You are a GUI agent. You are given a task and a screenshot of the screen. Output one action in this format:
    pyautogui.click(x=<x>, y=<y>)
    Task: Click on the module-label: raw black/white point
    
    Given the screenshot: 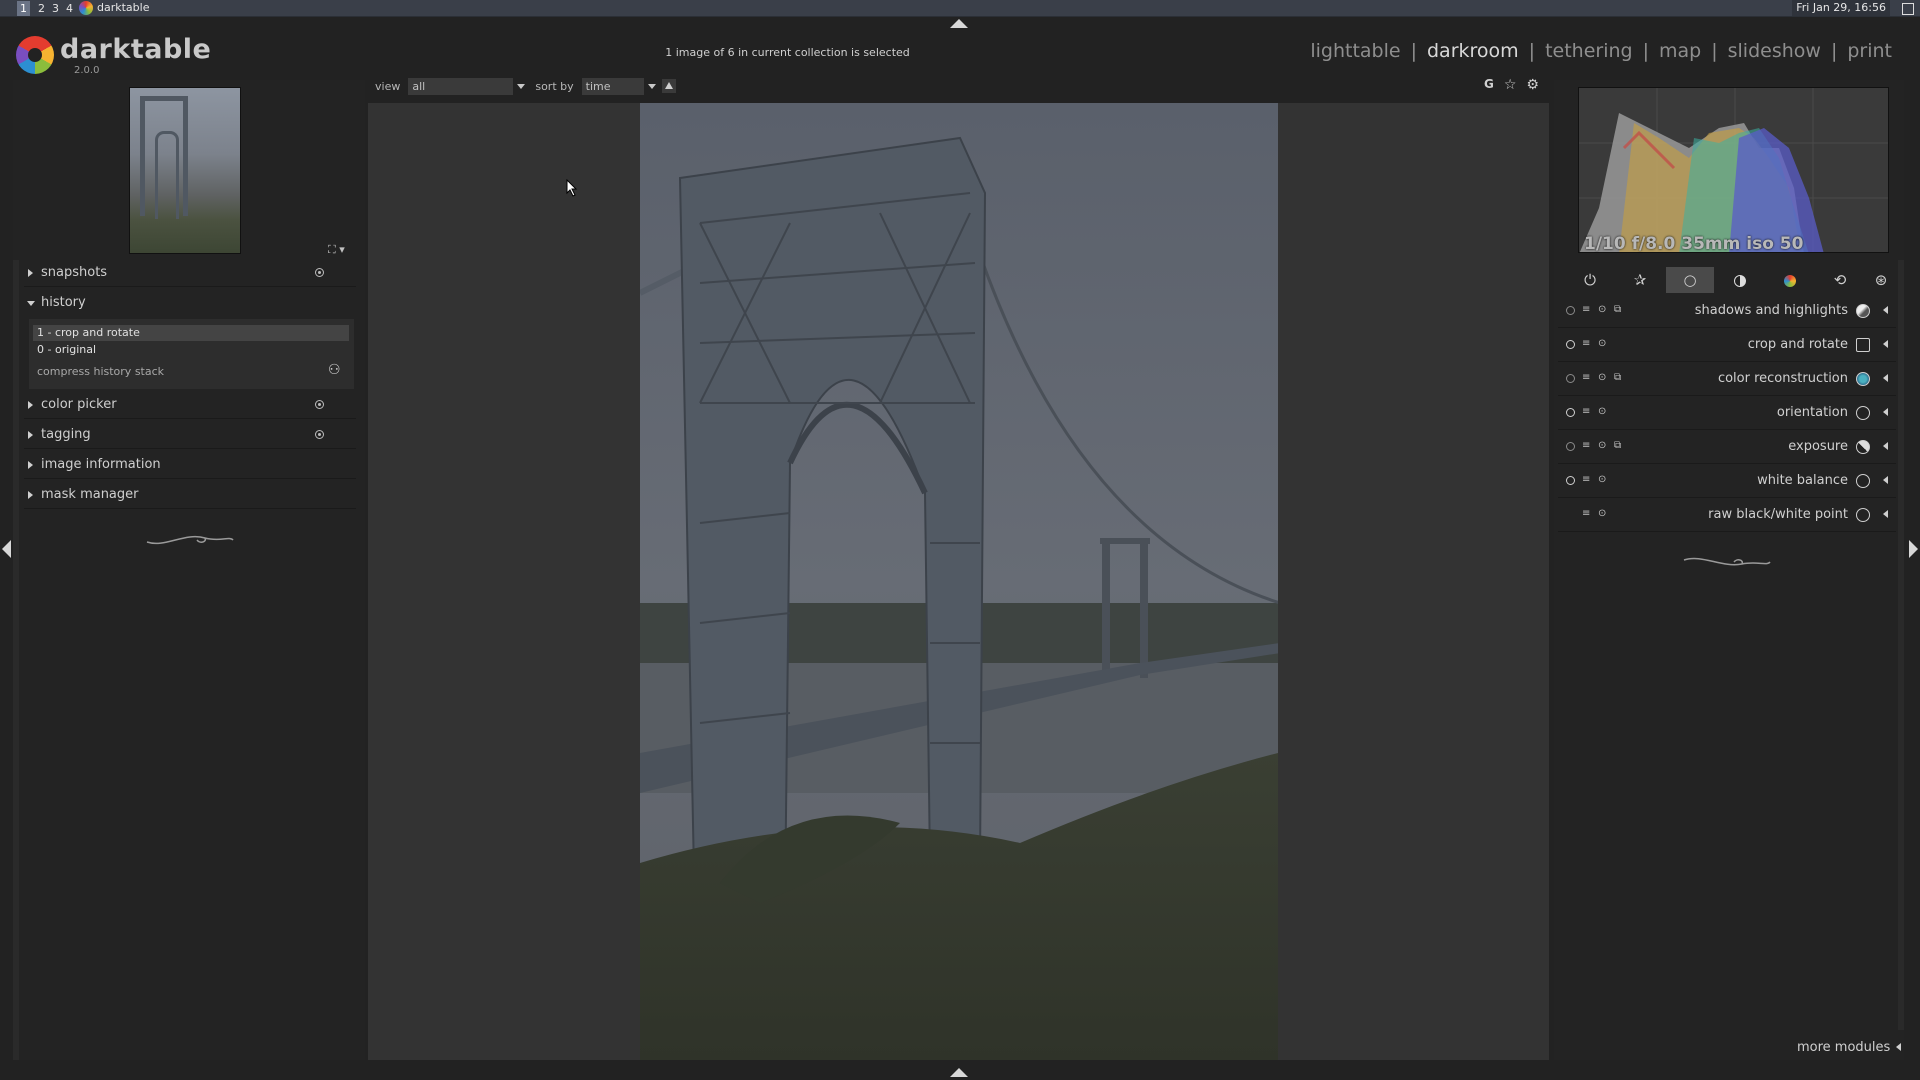 What is the action you would take?
    pyautogui.click(x=1778, y=514)
    